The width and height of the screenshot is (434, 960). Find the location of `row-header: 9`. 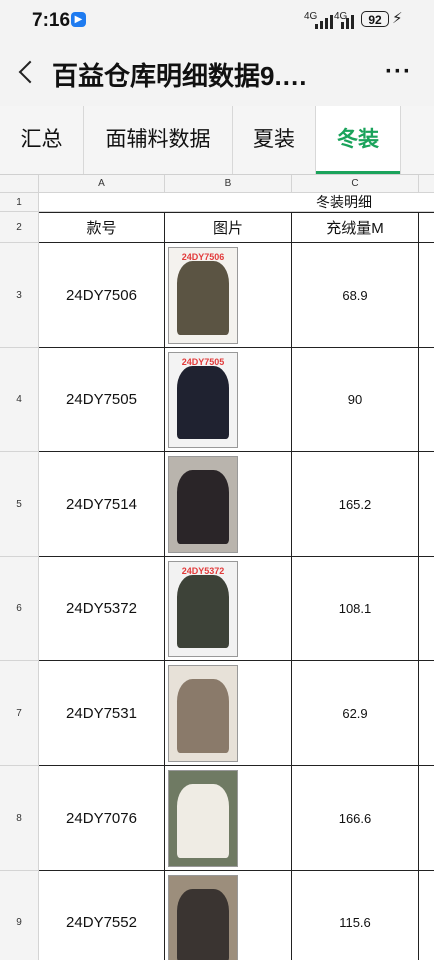

row-header: 9 is located at coordinates (19, 915).